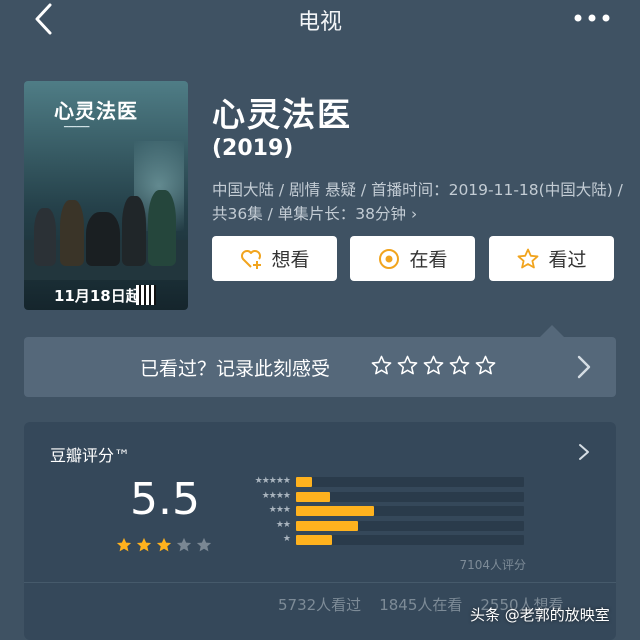 Image resolution: width=640 pixels, height=640 pixels. I want to click on distribution-star-label: ★★★★, so click(276, 495).